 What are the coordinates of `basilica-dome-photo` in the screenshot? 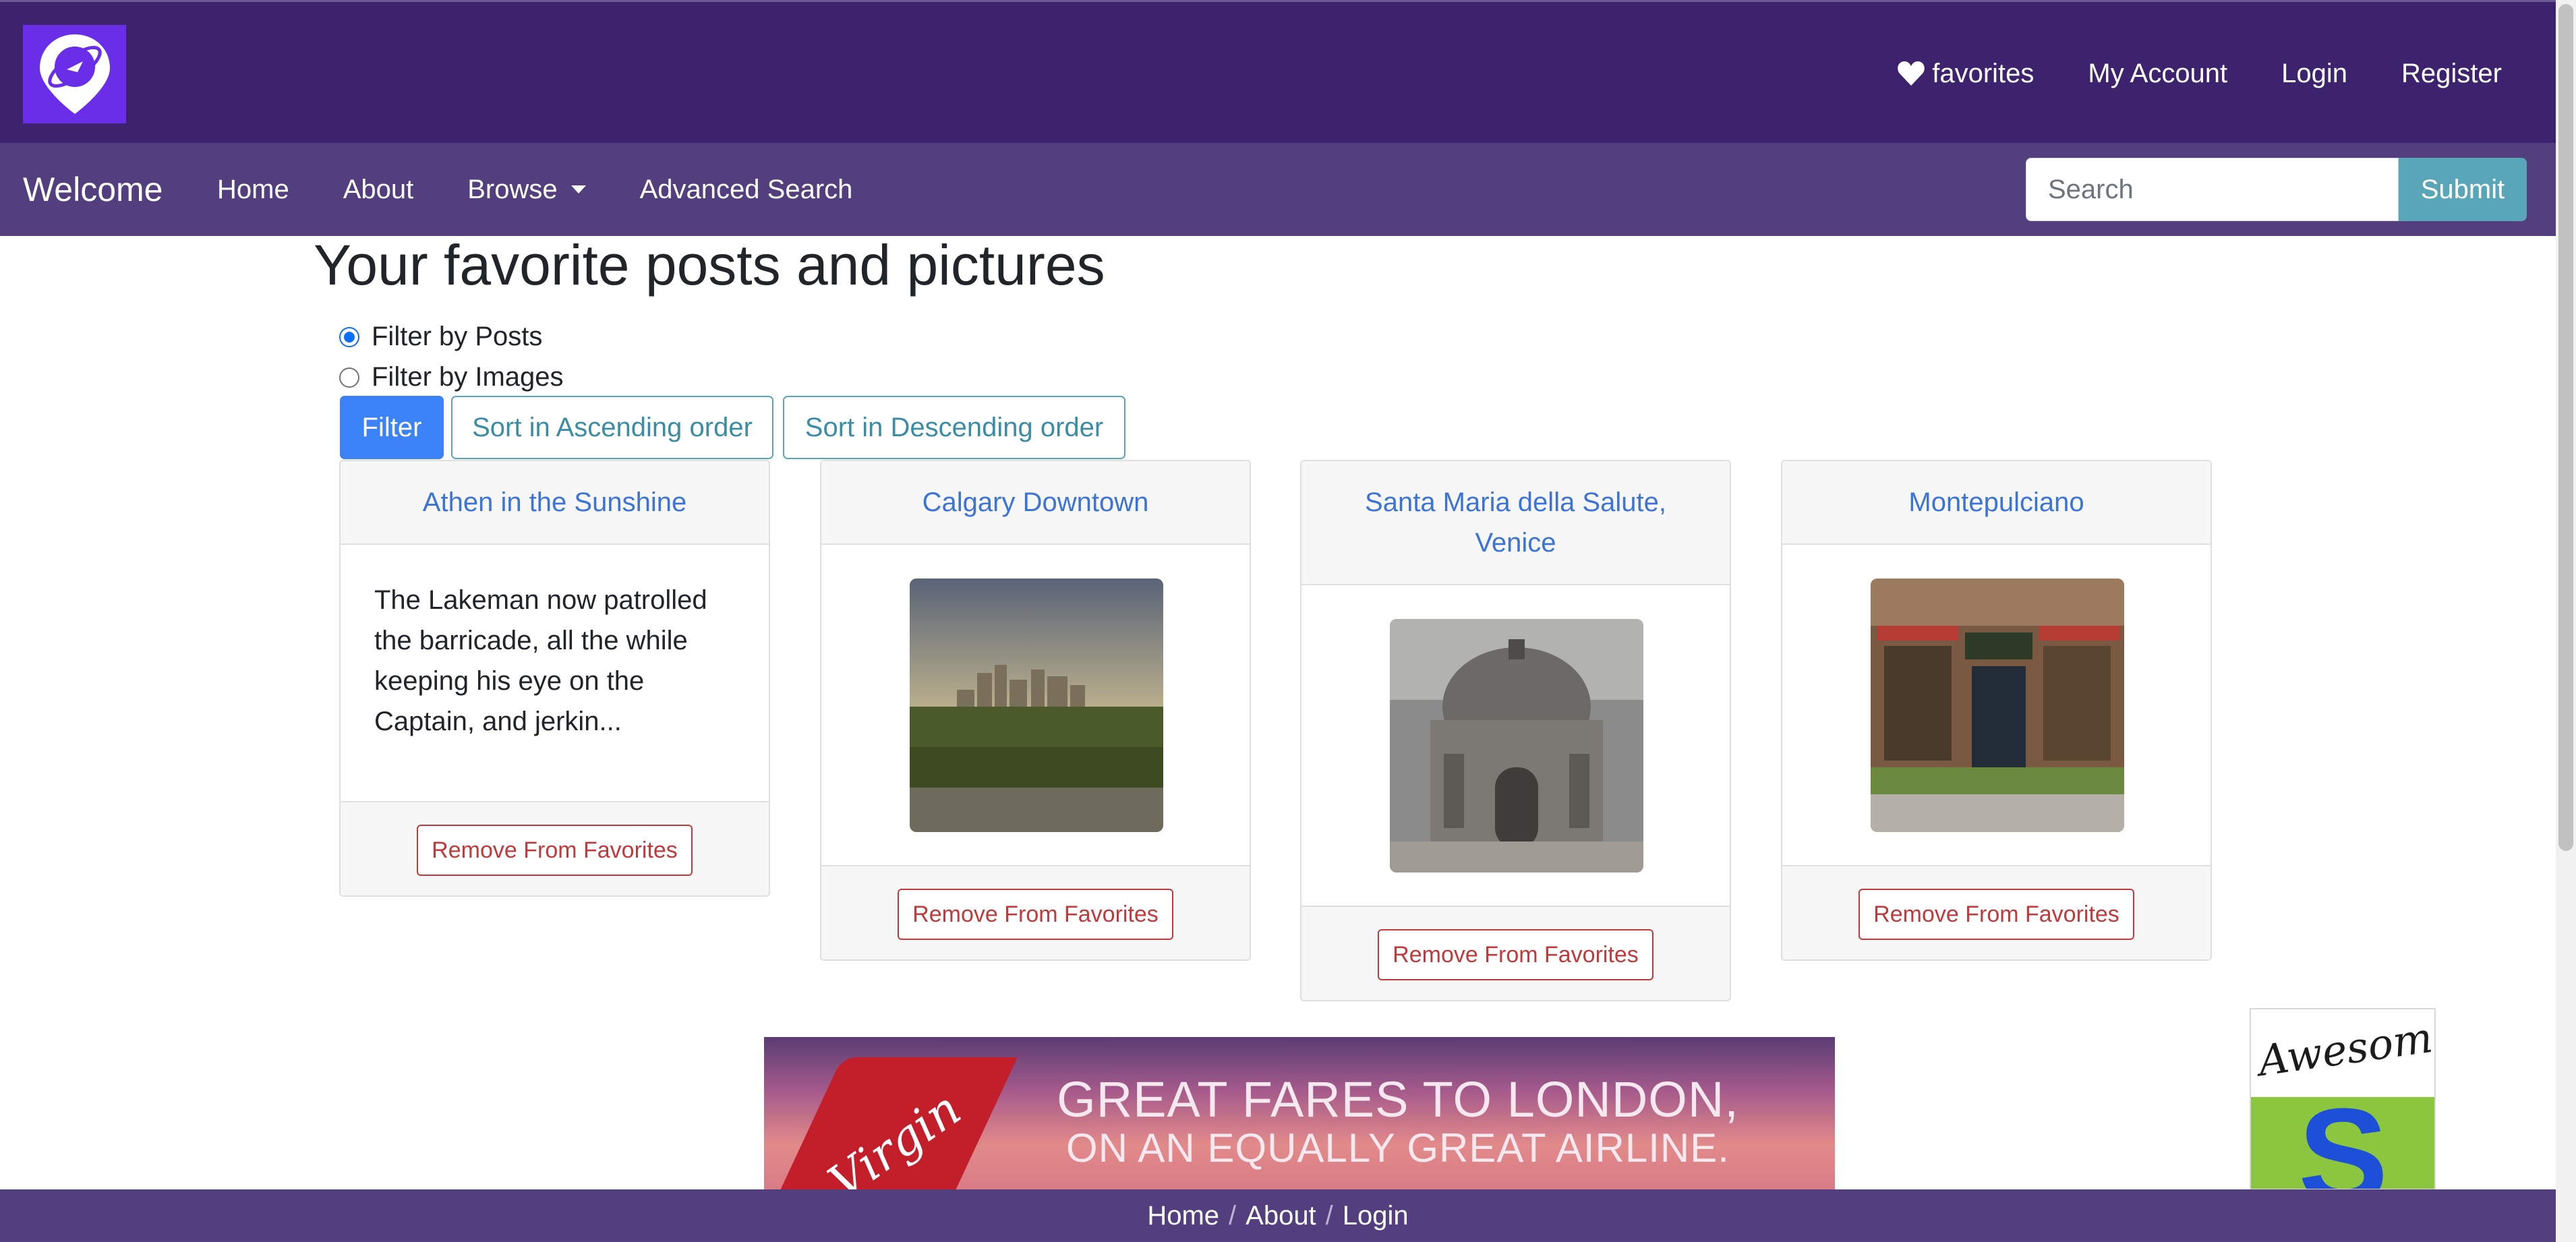 It's located at (1516, 746).